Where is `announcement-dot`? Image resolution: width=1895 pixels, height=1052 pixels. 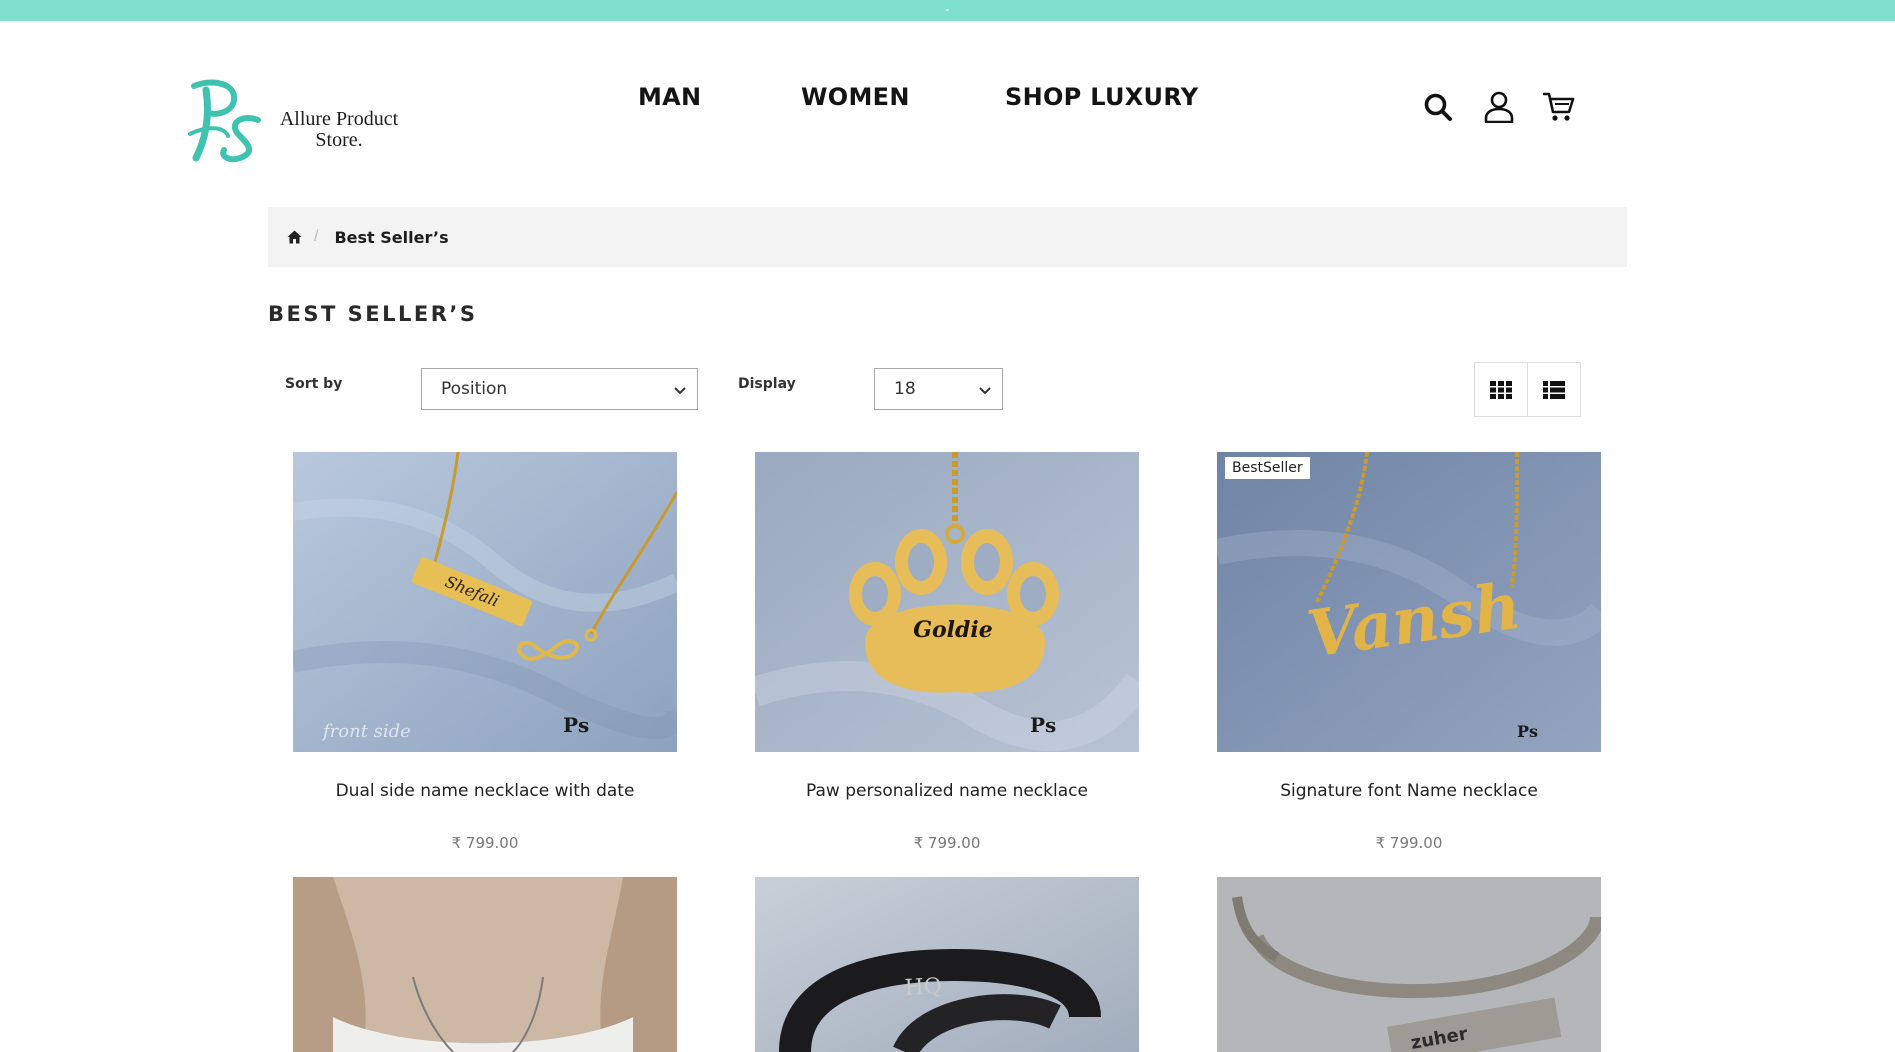 announcement-dot is located at coordinates (947, 10).